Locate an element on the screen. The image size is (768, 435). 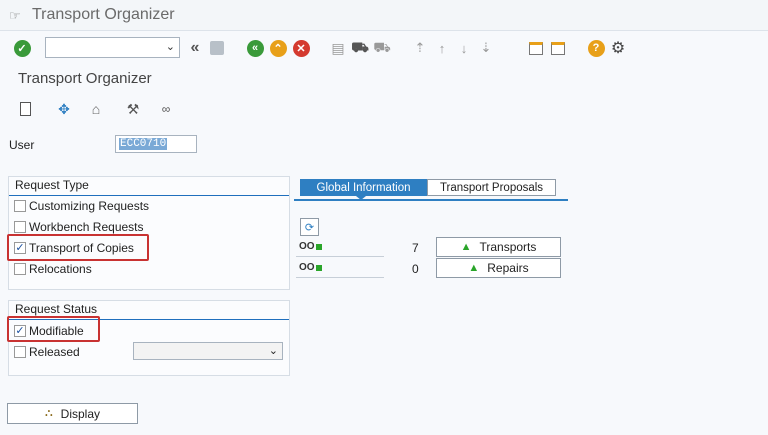
hierarchy-icon: ⛬ is located at coordinates (48, 413).